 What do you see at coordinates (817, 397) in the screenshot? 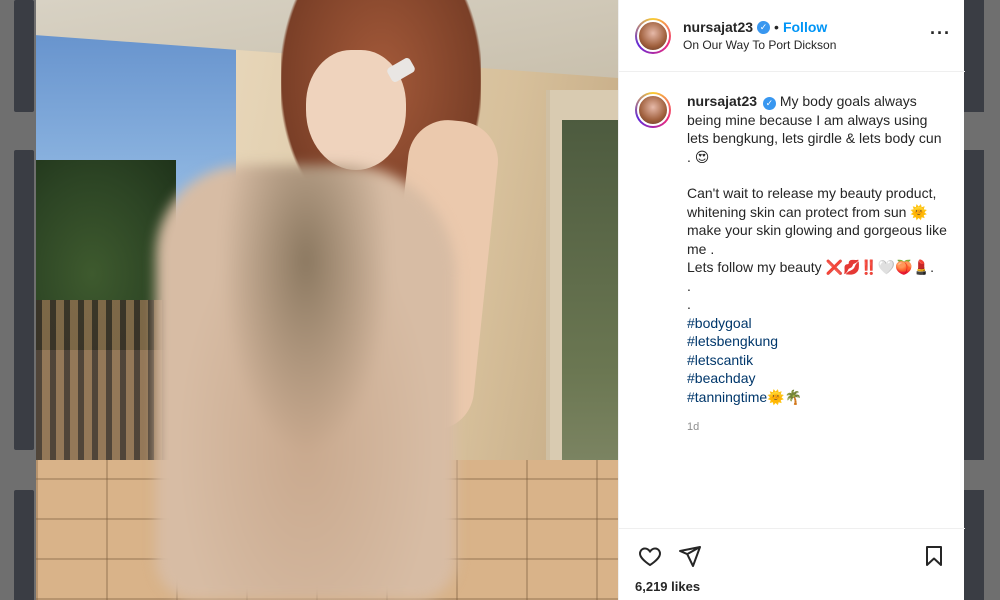
I see `hashtag-link: #tanningtime🌞🌴` at bounding box center [817, 397].